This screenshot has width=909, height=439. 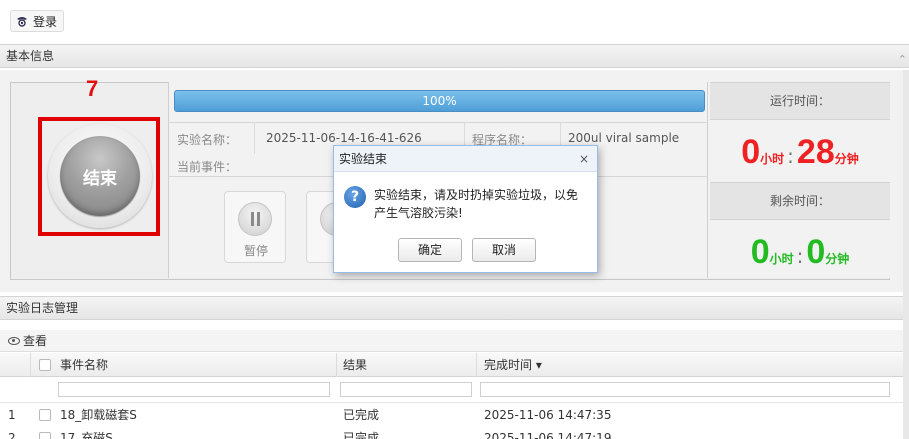 What do you see at coordinates (12, 435) in the screenshot?
I see `row-number: 2` at bounding box center [12, 435].